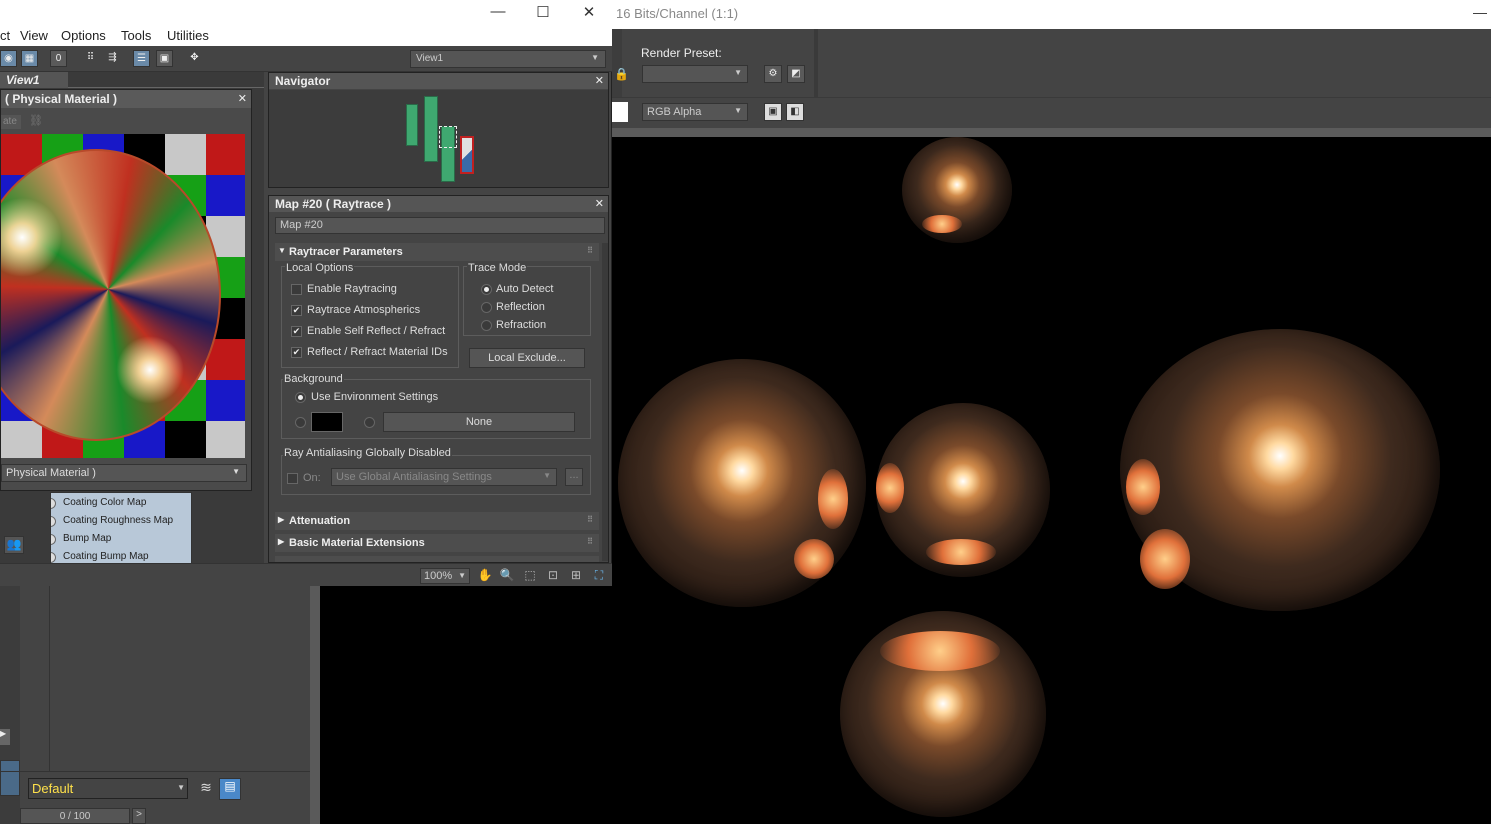 The image size is (1491, 824). I want to click on reflection-radio, so click(486, 307).